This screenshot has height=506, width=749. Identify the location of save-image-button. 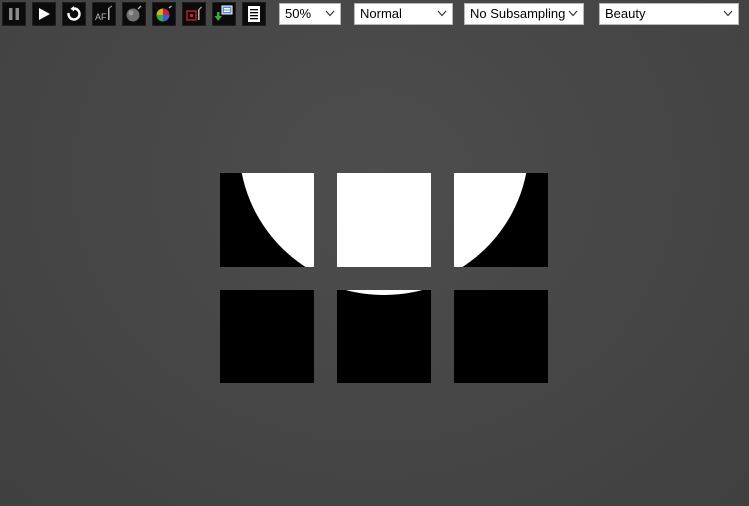
(224, 14).